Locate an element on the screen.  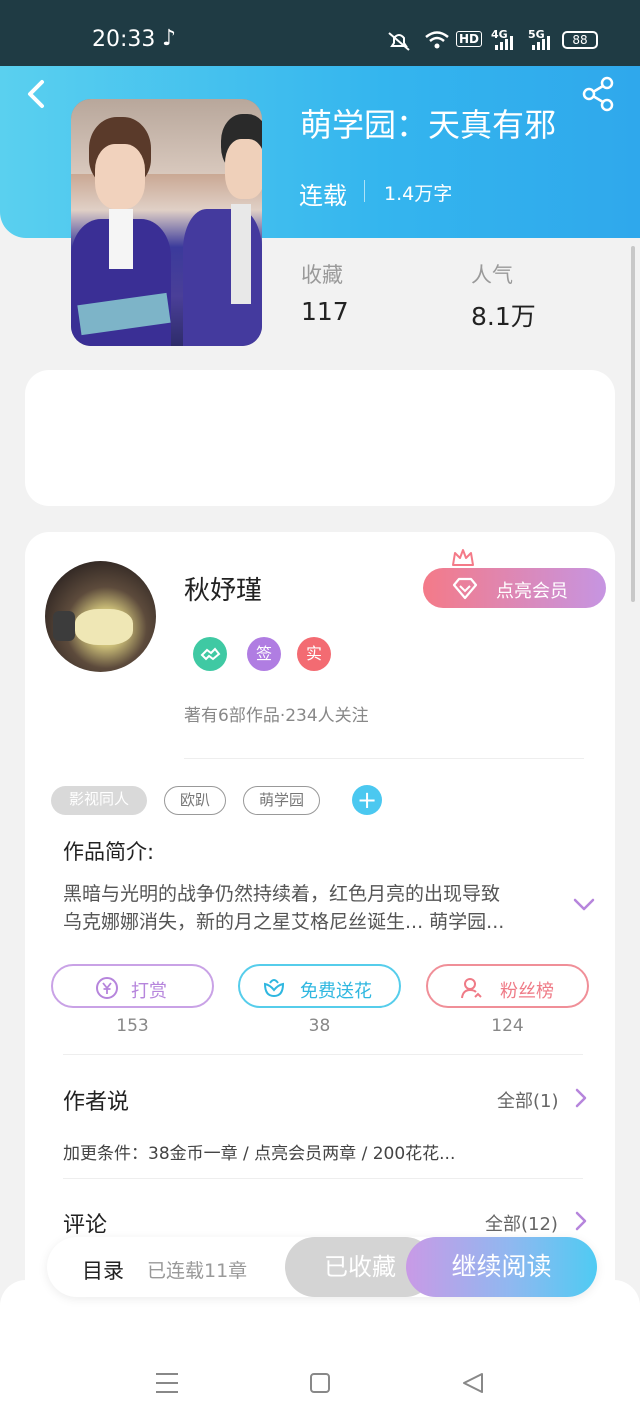
word-count: 1.4万字 is located at coordinates (418, 194).